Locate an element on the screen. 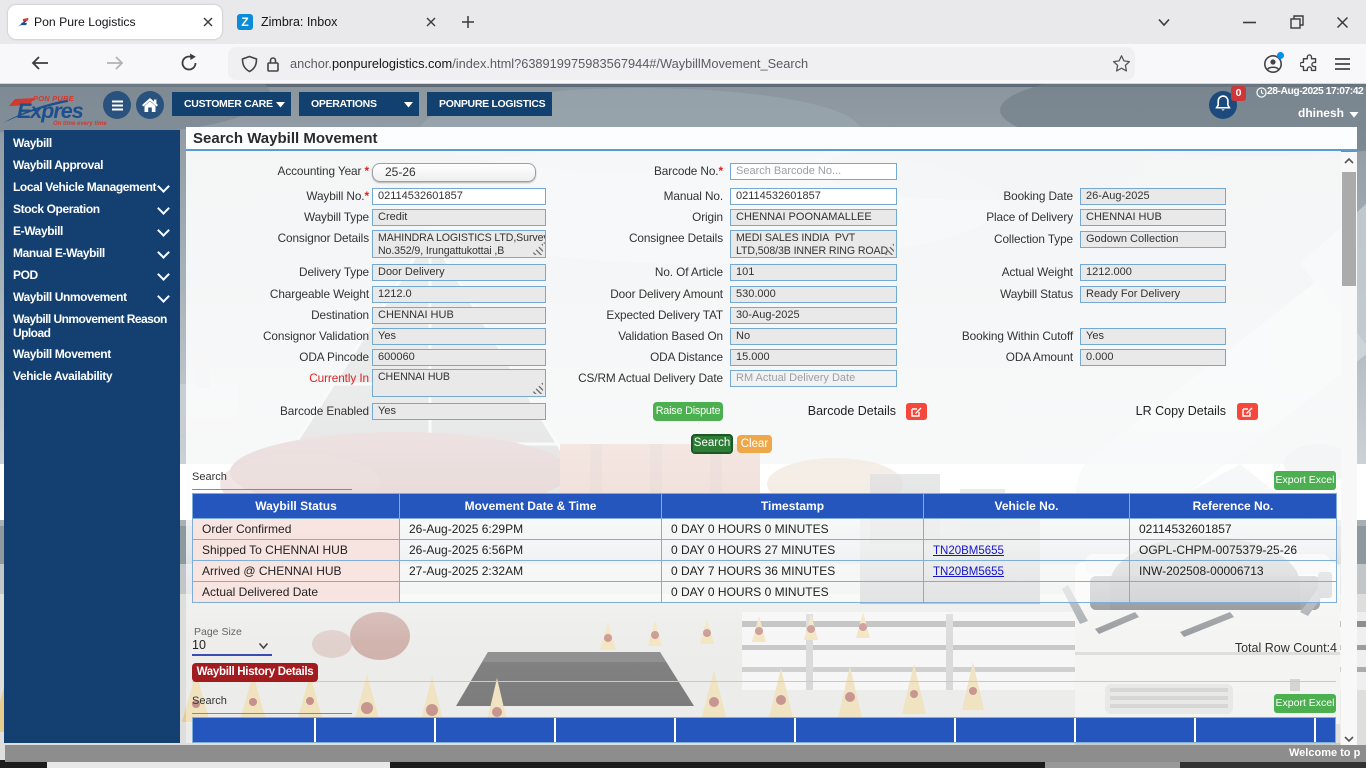 This screenshot has width=1366, height=768. svg-text: On time every time is located at coordinates (80, 124).